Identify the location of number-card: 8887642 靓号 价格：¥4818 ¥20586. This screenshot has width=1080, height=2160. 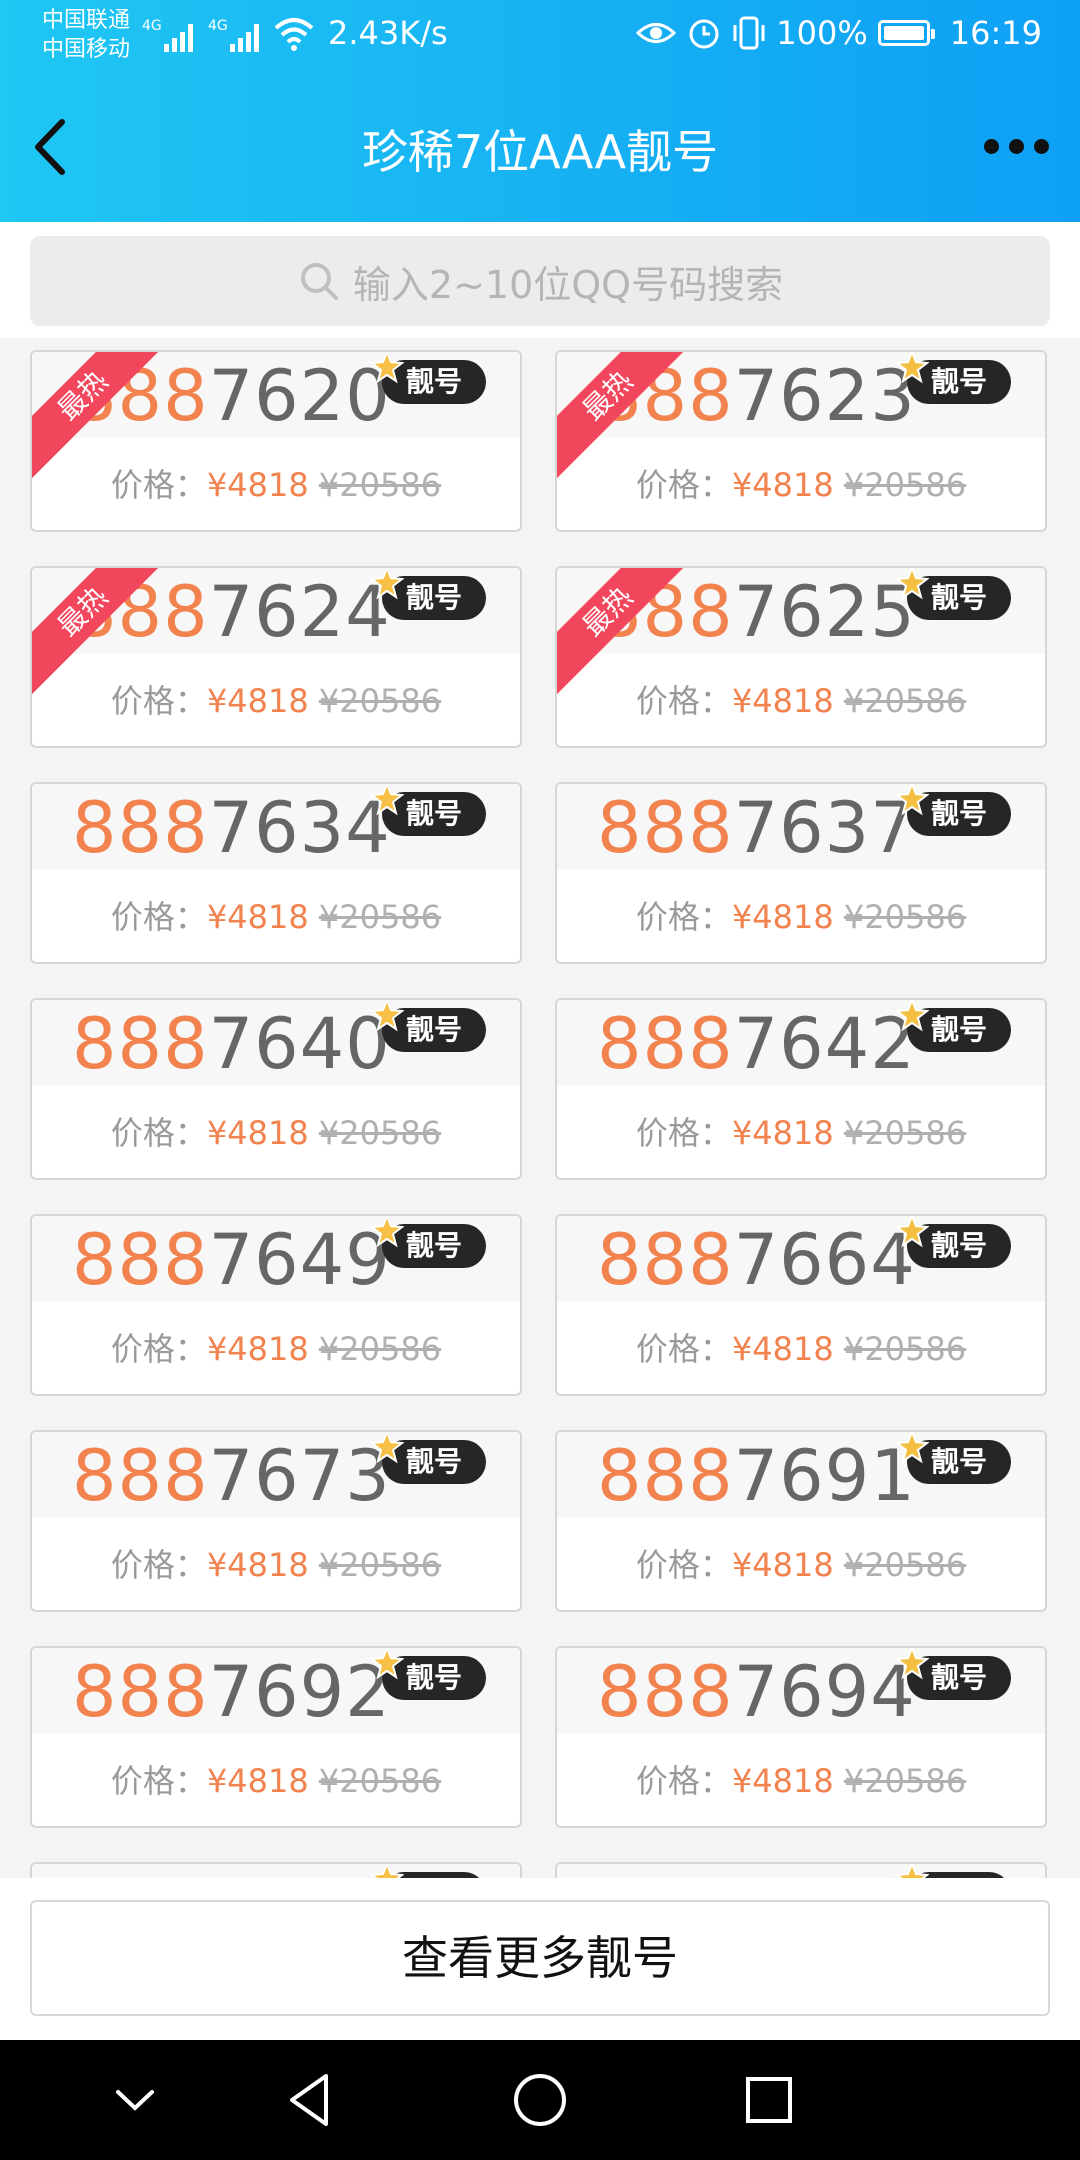
(801, 1089).